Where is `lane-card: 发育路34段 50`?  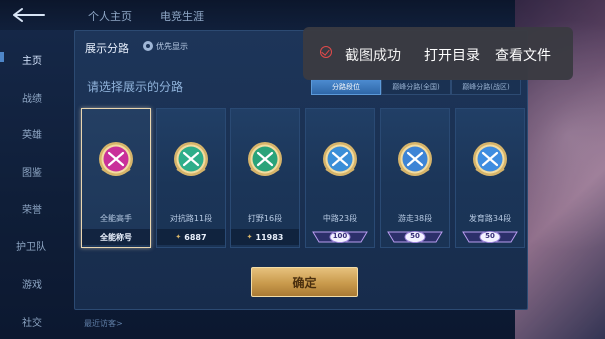
lane-card: 发育路34段 50 is located at coordinates (490, 178).